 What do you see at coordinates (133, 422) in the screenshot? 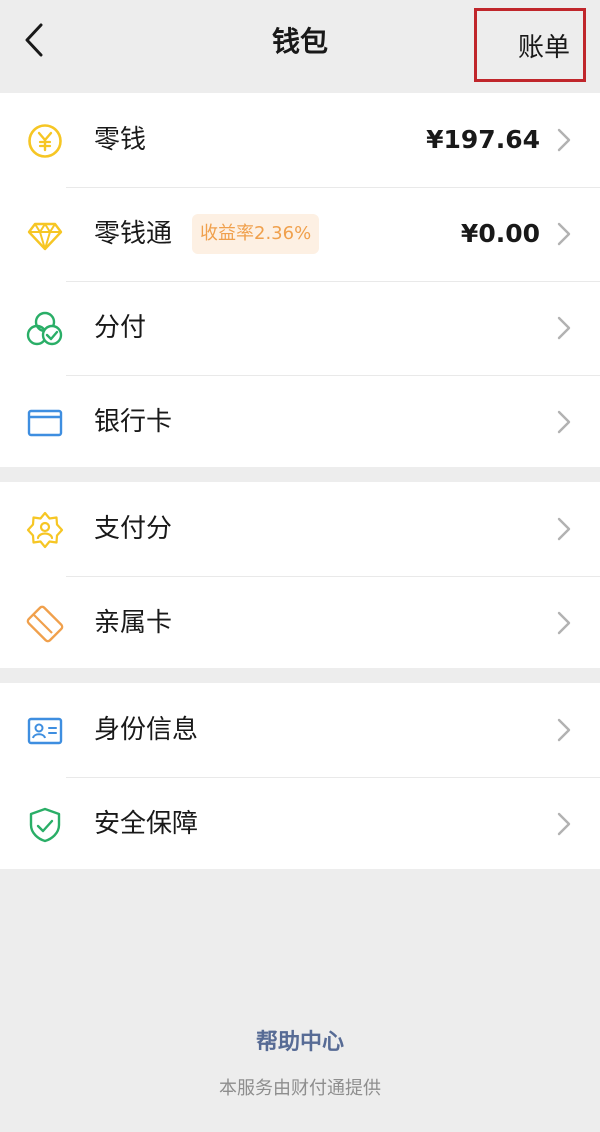
I see `row-label: 银行卡` at bounding box center [133, 422].